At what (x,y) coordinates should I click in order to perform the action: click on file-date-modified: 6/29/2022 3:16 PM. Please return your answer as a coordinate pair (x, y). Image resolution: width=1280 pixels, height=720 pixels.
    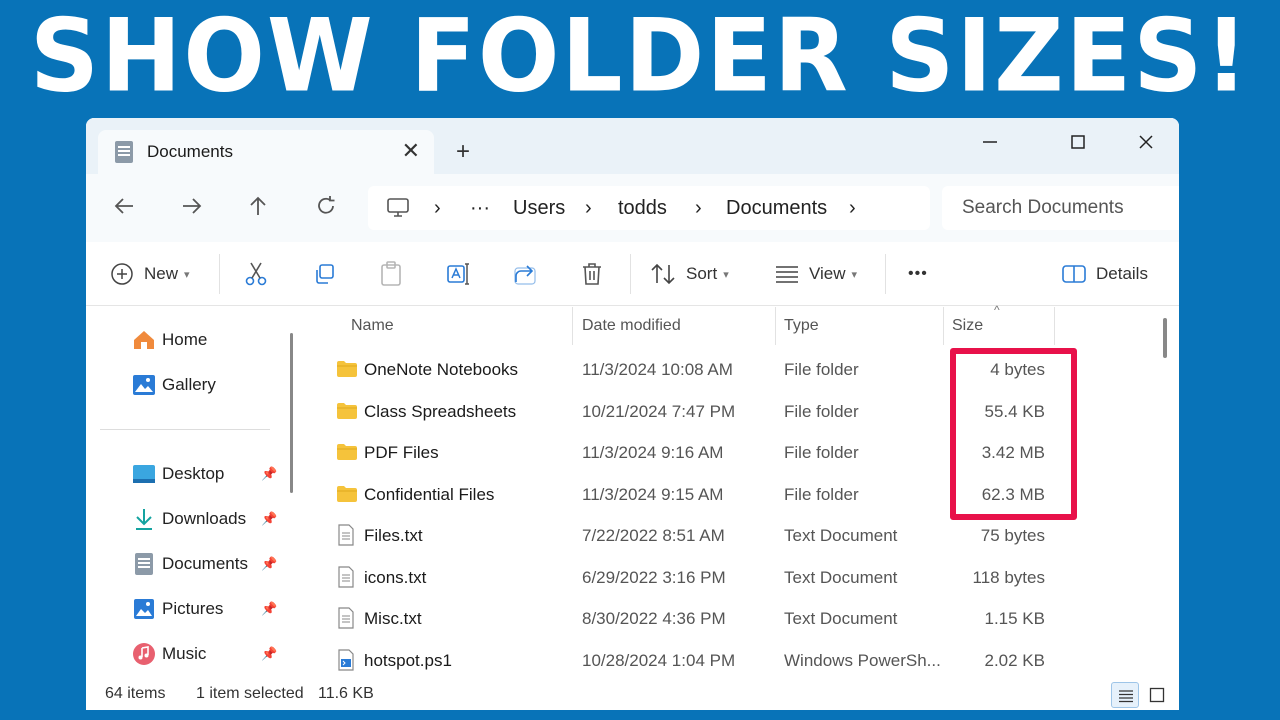
    Looking at the image, I should click on (654, 577).